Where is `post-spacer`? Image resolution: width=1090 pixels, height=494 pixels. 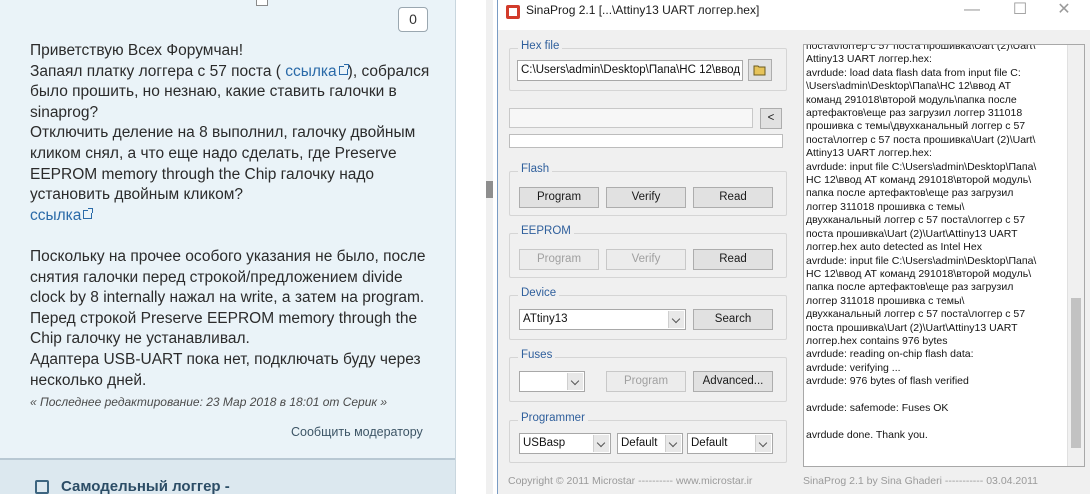
post-spacer is located at coordinates (232, 236).